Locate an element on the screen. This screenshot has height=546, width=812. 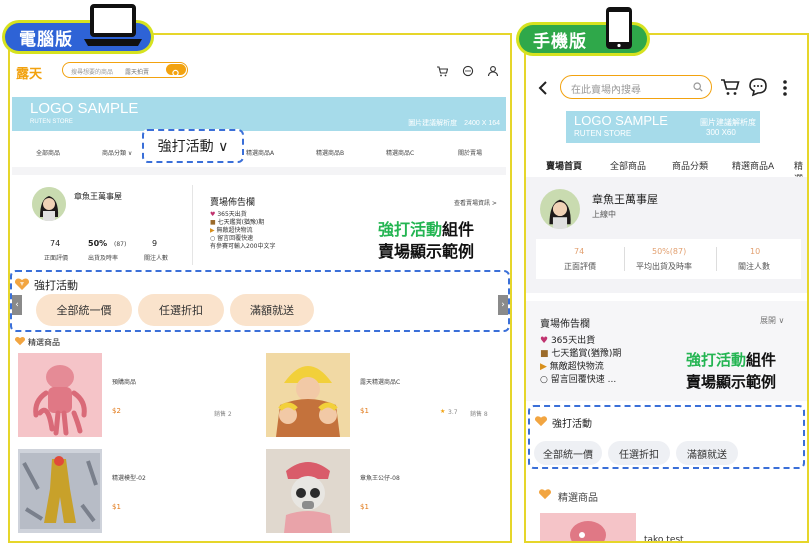
desktop-search-button is located at coordinates (176, 71).